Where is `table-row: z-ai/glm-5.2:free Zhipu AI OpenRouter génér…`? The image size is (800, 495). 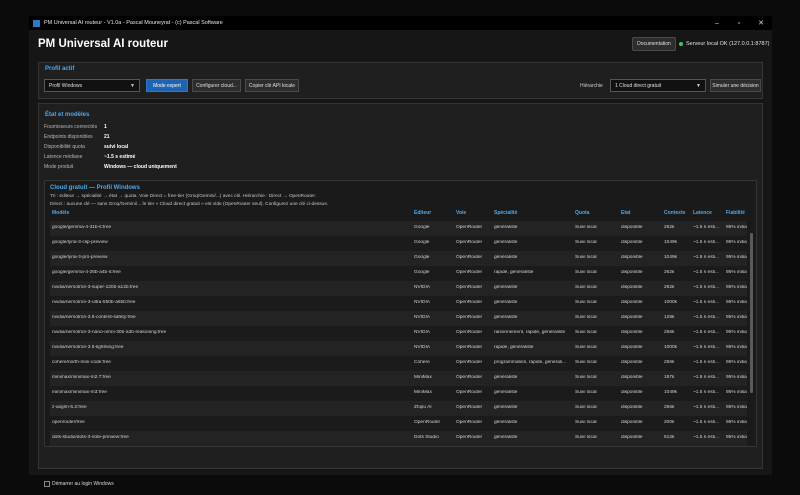 table-row: z-ai/glm-5.2:free Zhipu AI OpenRouter génér… is located at coordinates (398, 408).